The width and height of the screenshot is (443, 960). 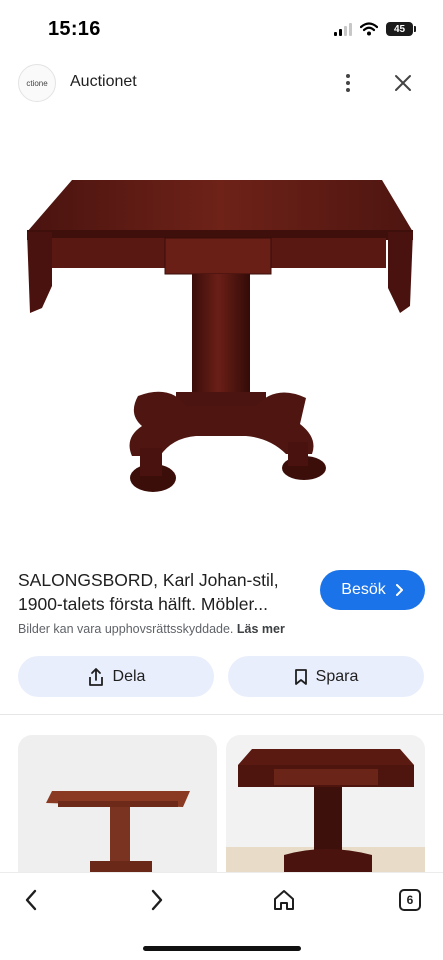 What do you see at coordinates (343, 29) in the screenshot?
I see `cellular-signal-icon` at bounding box center [343, 29].